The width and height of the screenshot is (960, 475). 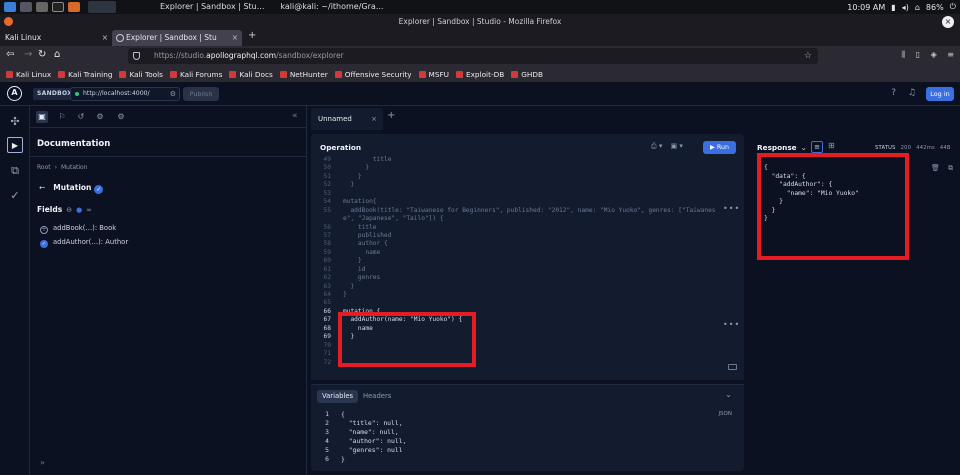 What do you see at coordinates (728, 394) in the screenshot?
I see `collapse-icon: ⌄` at bounding box center [728, 394].